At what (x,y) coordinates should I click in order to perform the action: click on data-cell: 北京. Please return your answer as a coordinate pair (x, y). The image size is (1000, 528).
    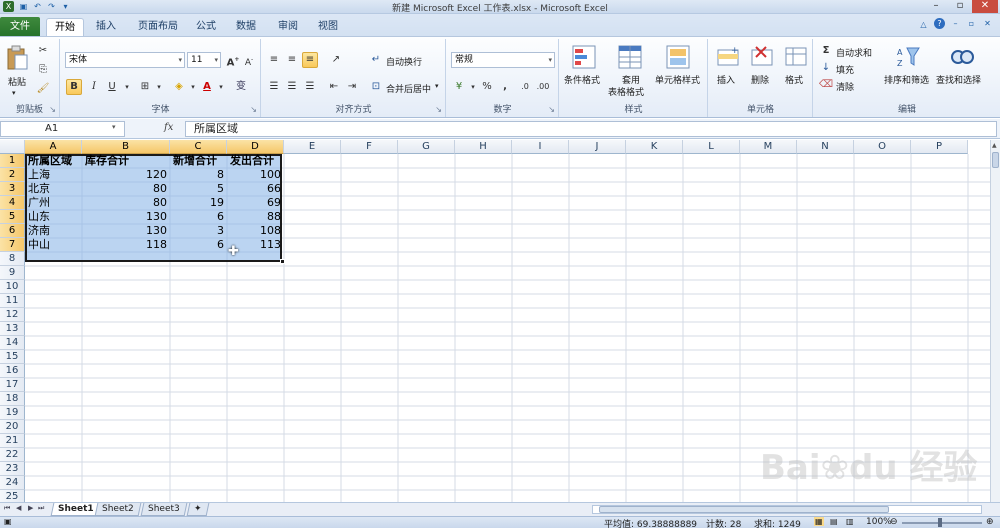
    Looking at the image, I should click on (53, 189).